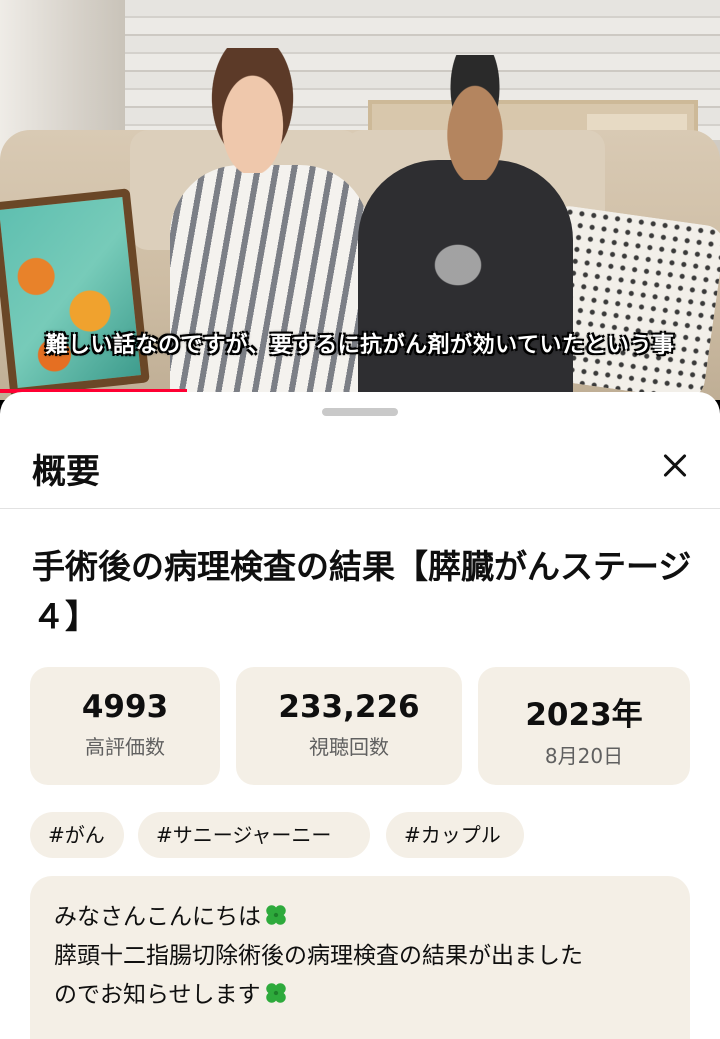  I want to click on header-divider, so click(360, 508).